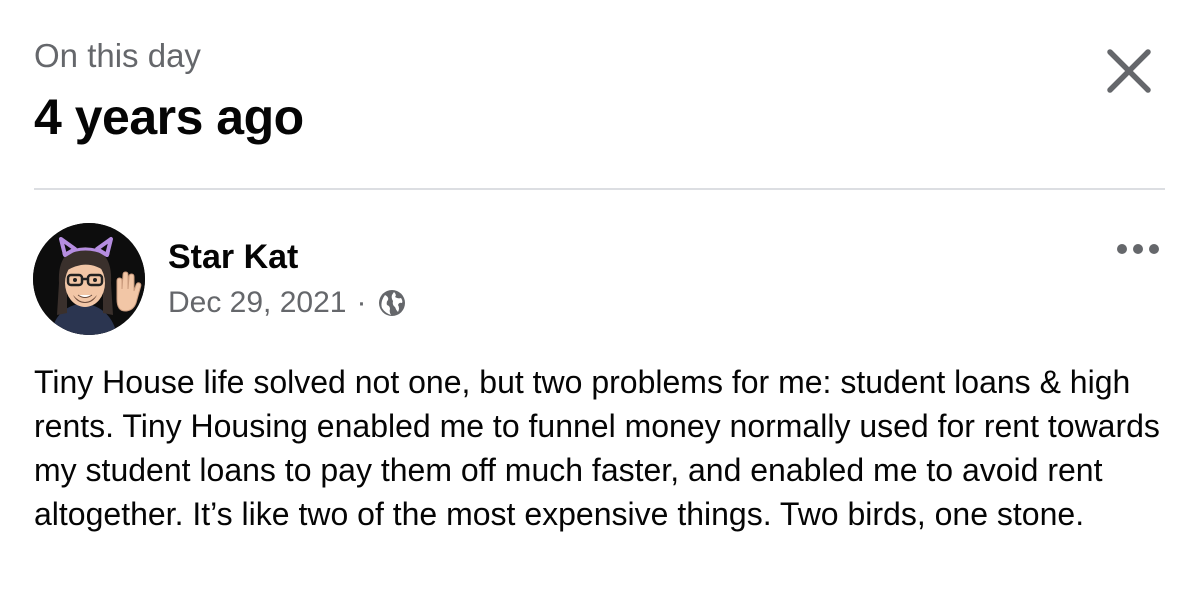 Image resolution: width=1199 pixels, height=595 pixels. I want to click on globe-icon, so click(392, 303).